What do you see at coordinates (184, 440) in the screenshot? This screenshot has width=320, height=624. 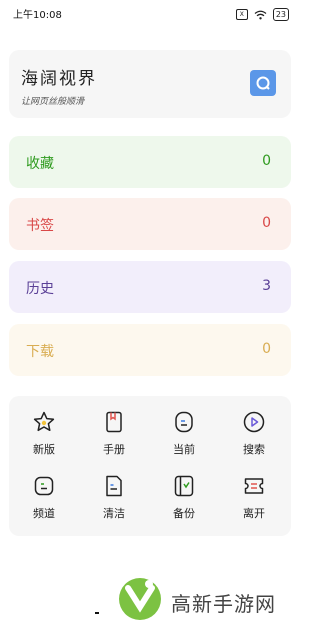 I see `grid-item-current: 当前` at bounding box center [184, 440].